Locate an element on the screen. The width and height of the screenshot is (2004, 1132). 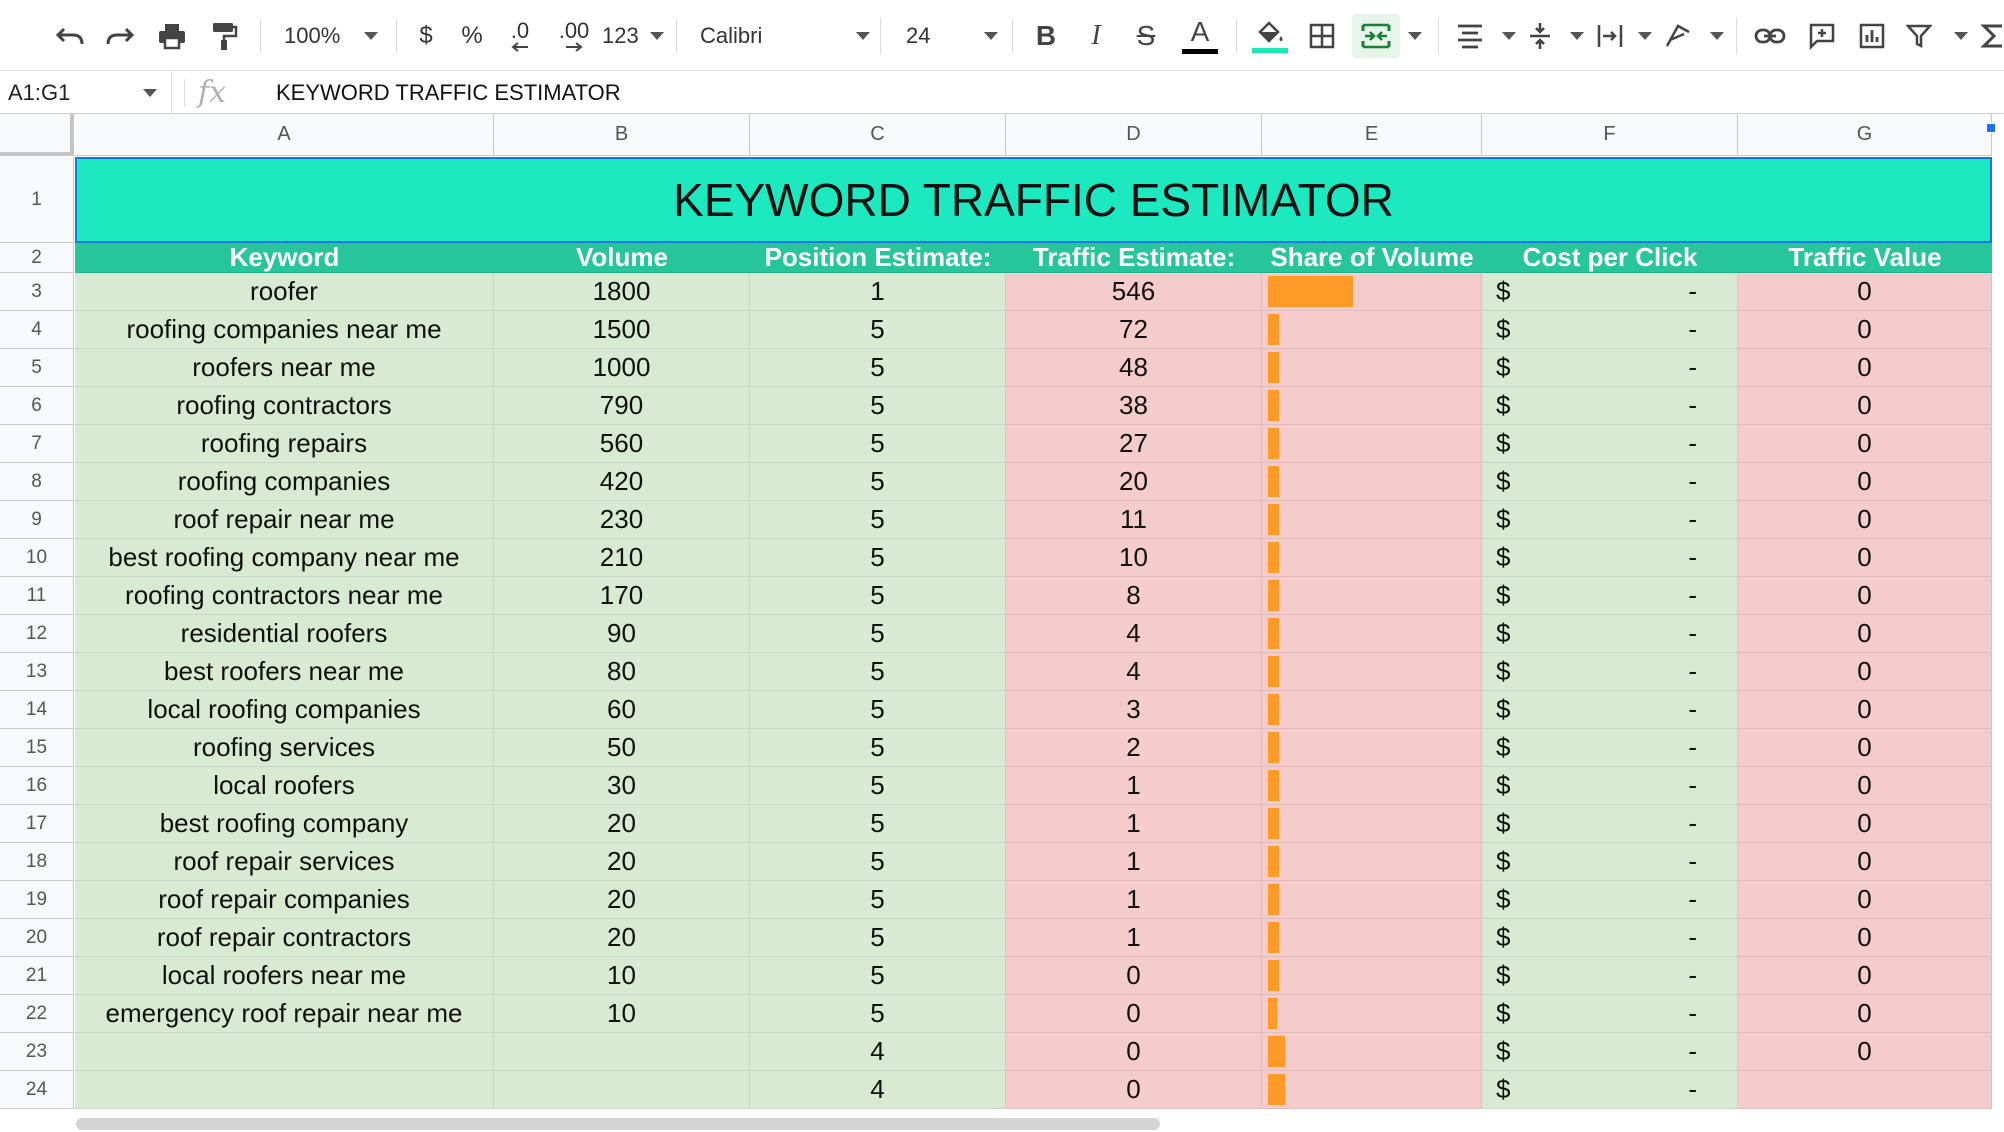
italic-button: I is located at coordinates (1096, 36).